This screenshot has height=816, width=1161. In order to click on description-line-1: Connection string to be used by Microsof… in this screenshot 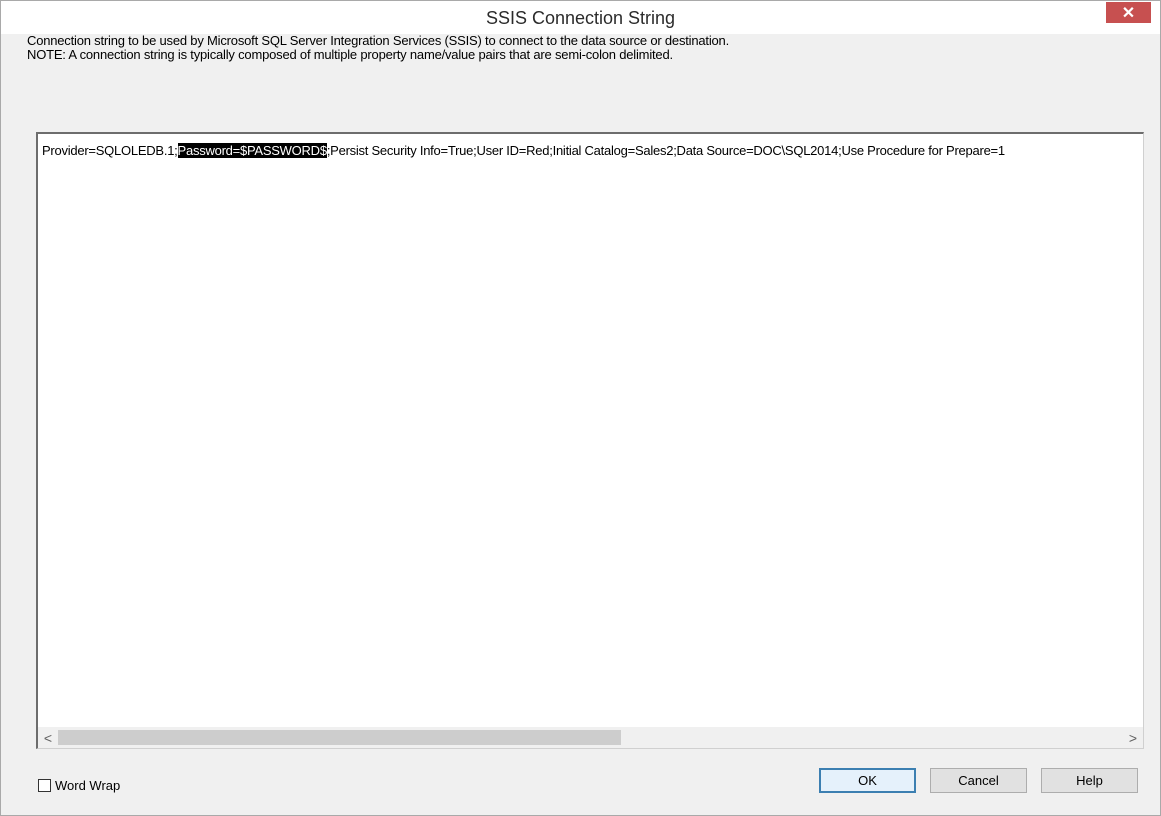, I will do `click(378, 40)`.